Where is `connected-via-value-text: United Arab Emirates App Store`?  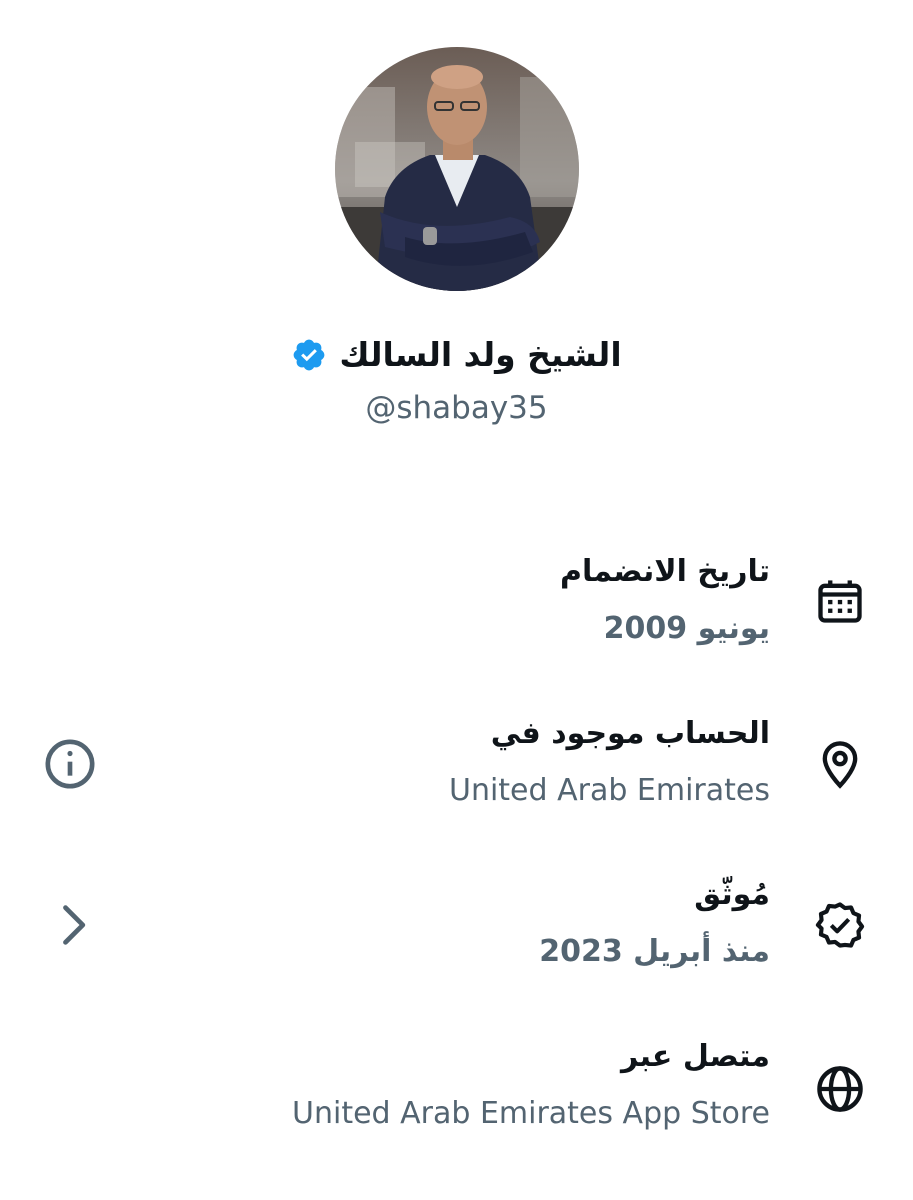
connected-via-value-text: United Arab Emirates App Store is located at coordinates (531, 1113).